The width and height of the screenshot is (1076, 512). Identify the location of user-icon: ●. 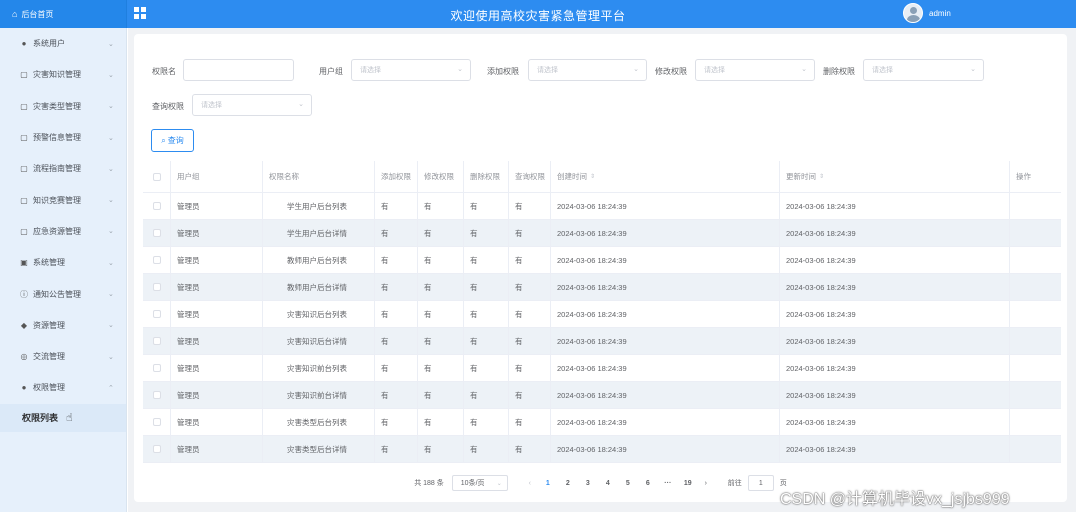
(24, 388).